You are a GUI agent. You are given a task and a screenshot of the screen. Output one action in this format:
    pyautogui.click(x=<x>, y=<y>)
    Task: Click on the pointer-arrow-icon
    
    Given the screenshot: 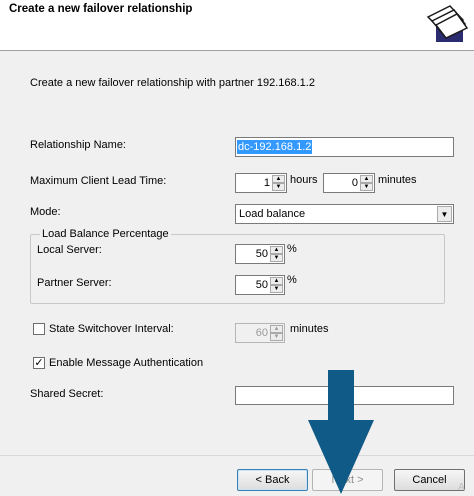 What is the action you would take?
    pyautogui.click(x=341, y=432)
    